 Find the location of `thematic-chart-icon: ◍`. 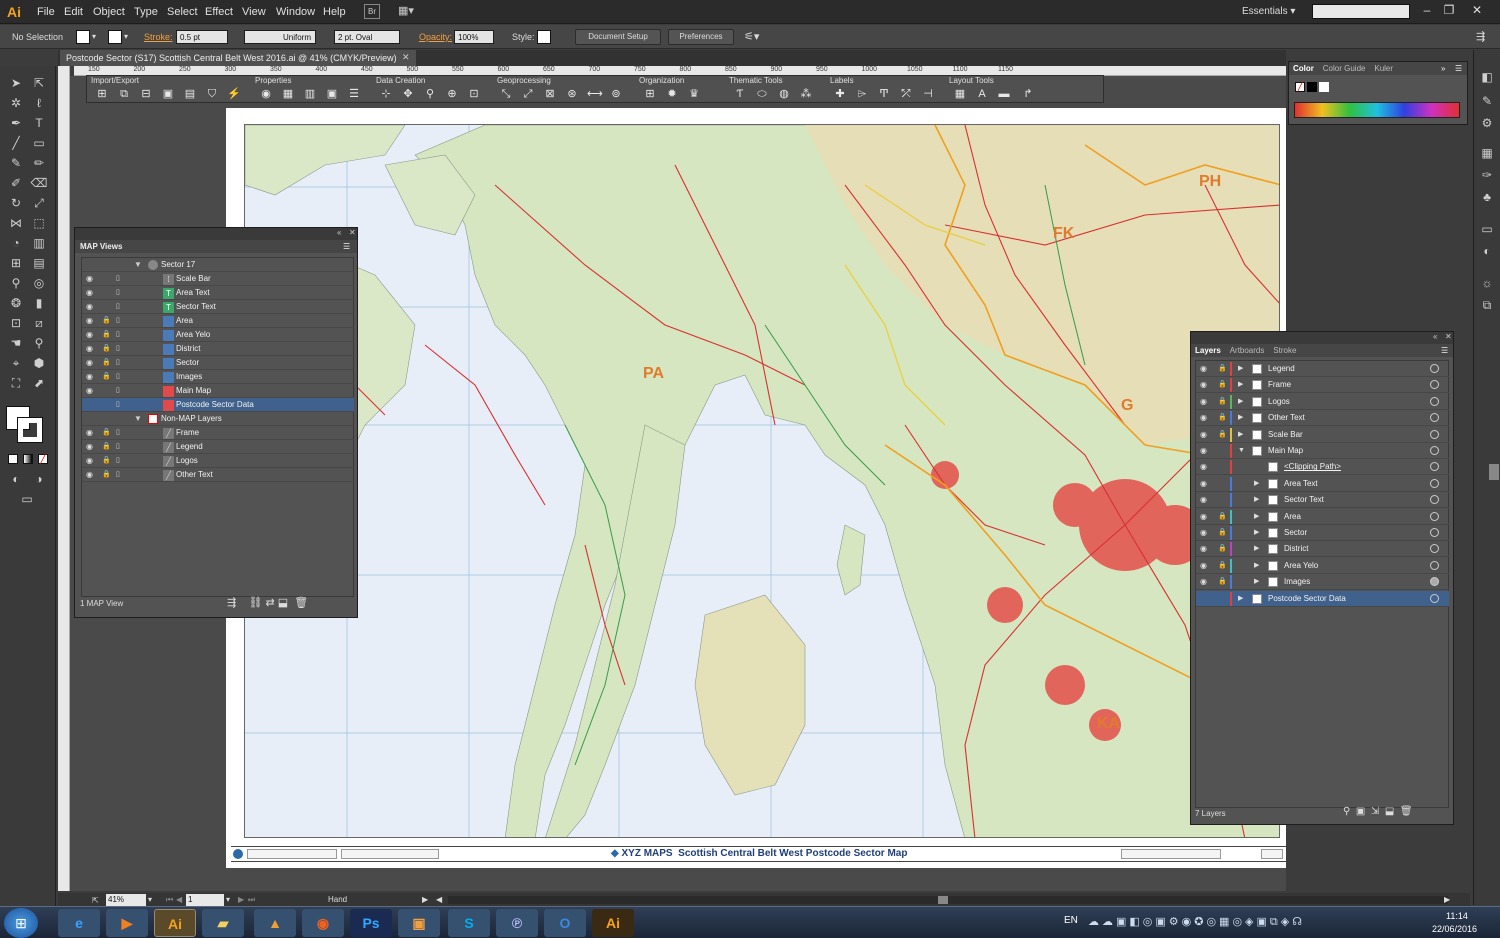

thematic-chart-icon: ◍ is located at coordinates (784, 94).